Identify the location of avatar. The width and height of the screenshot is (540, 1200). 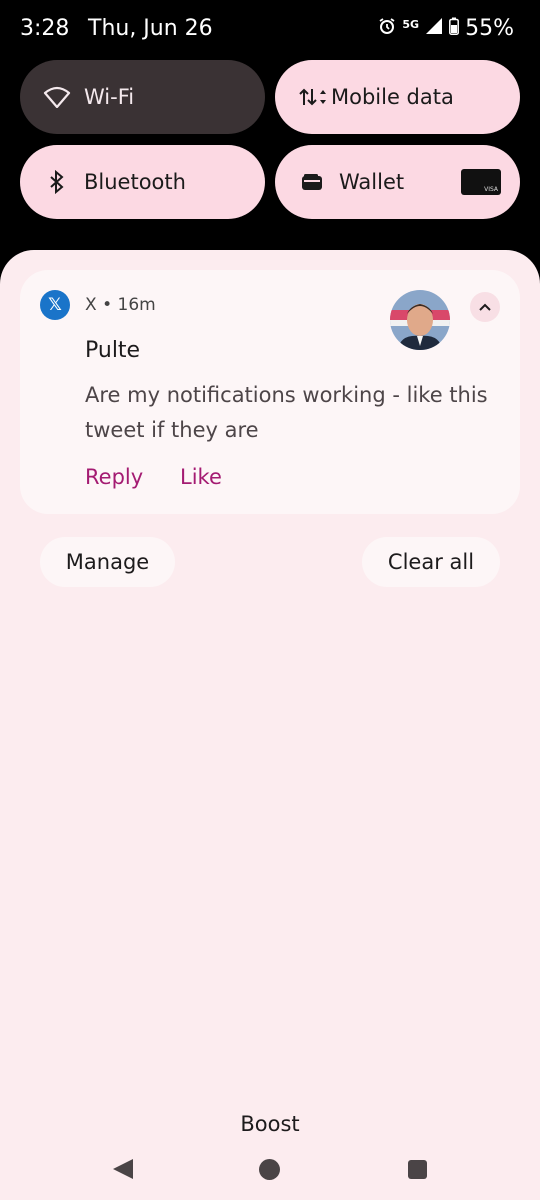
(420, 320).